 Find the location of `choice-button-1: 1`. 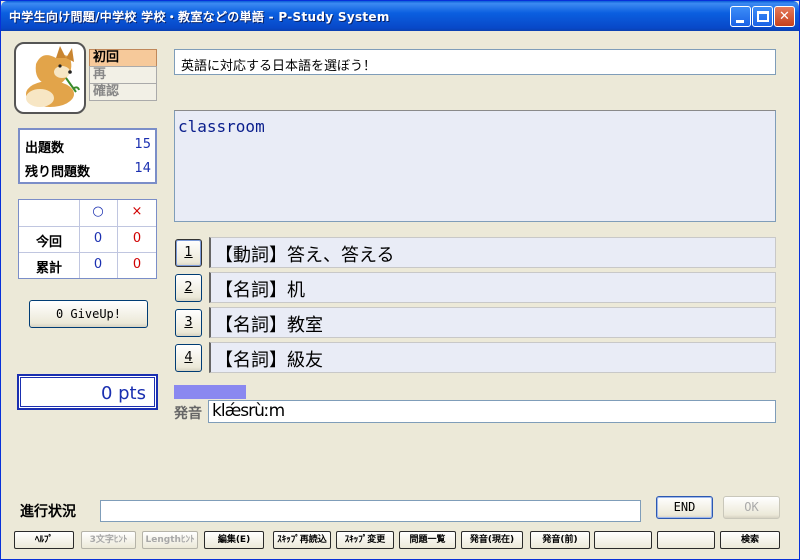

choice-button-1: 1 is located at coordinates (188, 253).